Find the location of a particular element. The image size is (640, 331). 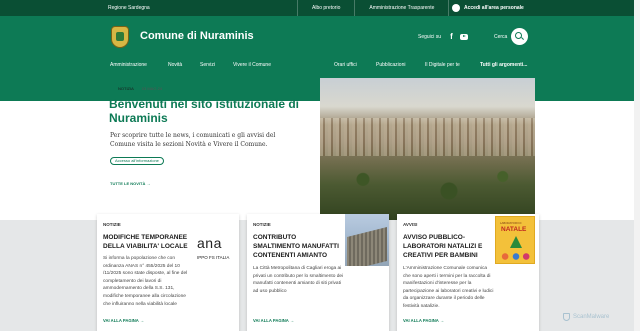

anas-logo-subtitle: IPPO FS ITALIA is located at coordinates (213, 257).